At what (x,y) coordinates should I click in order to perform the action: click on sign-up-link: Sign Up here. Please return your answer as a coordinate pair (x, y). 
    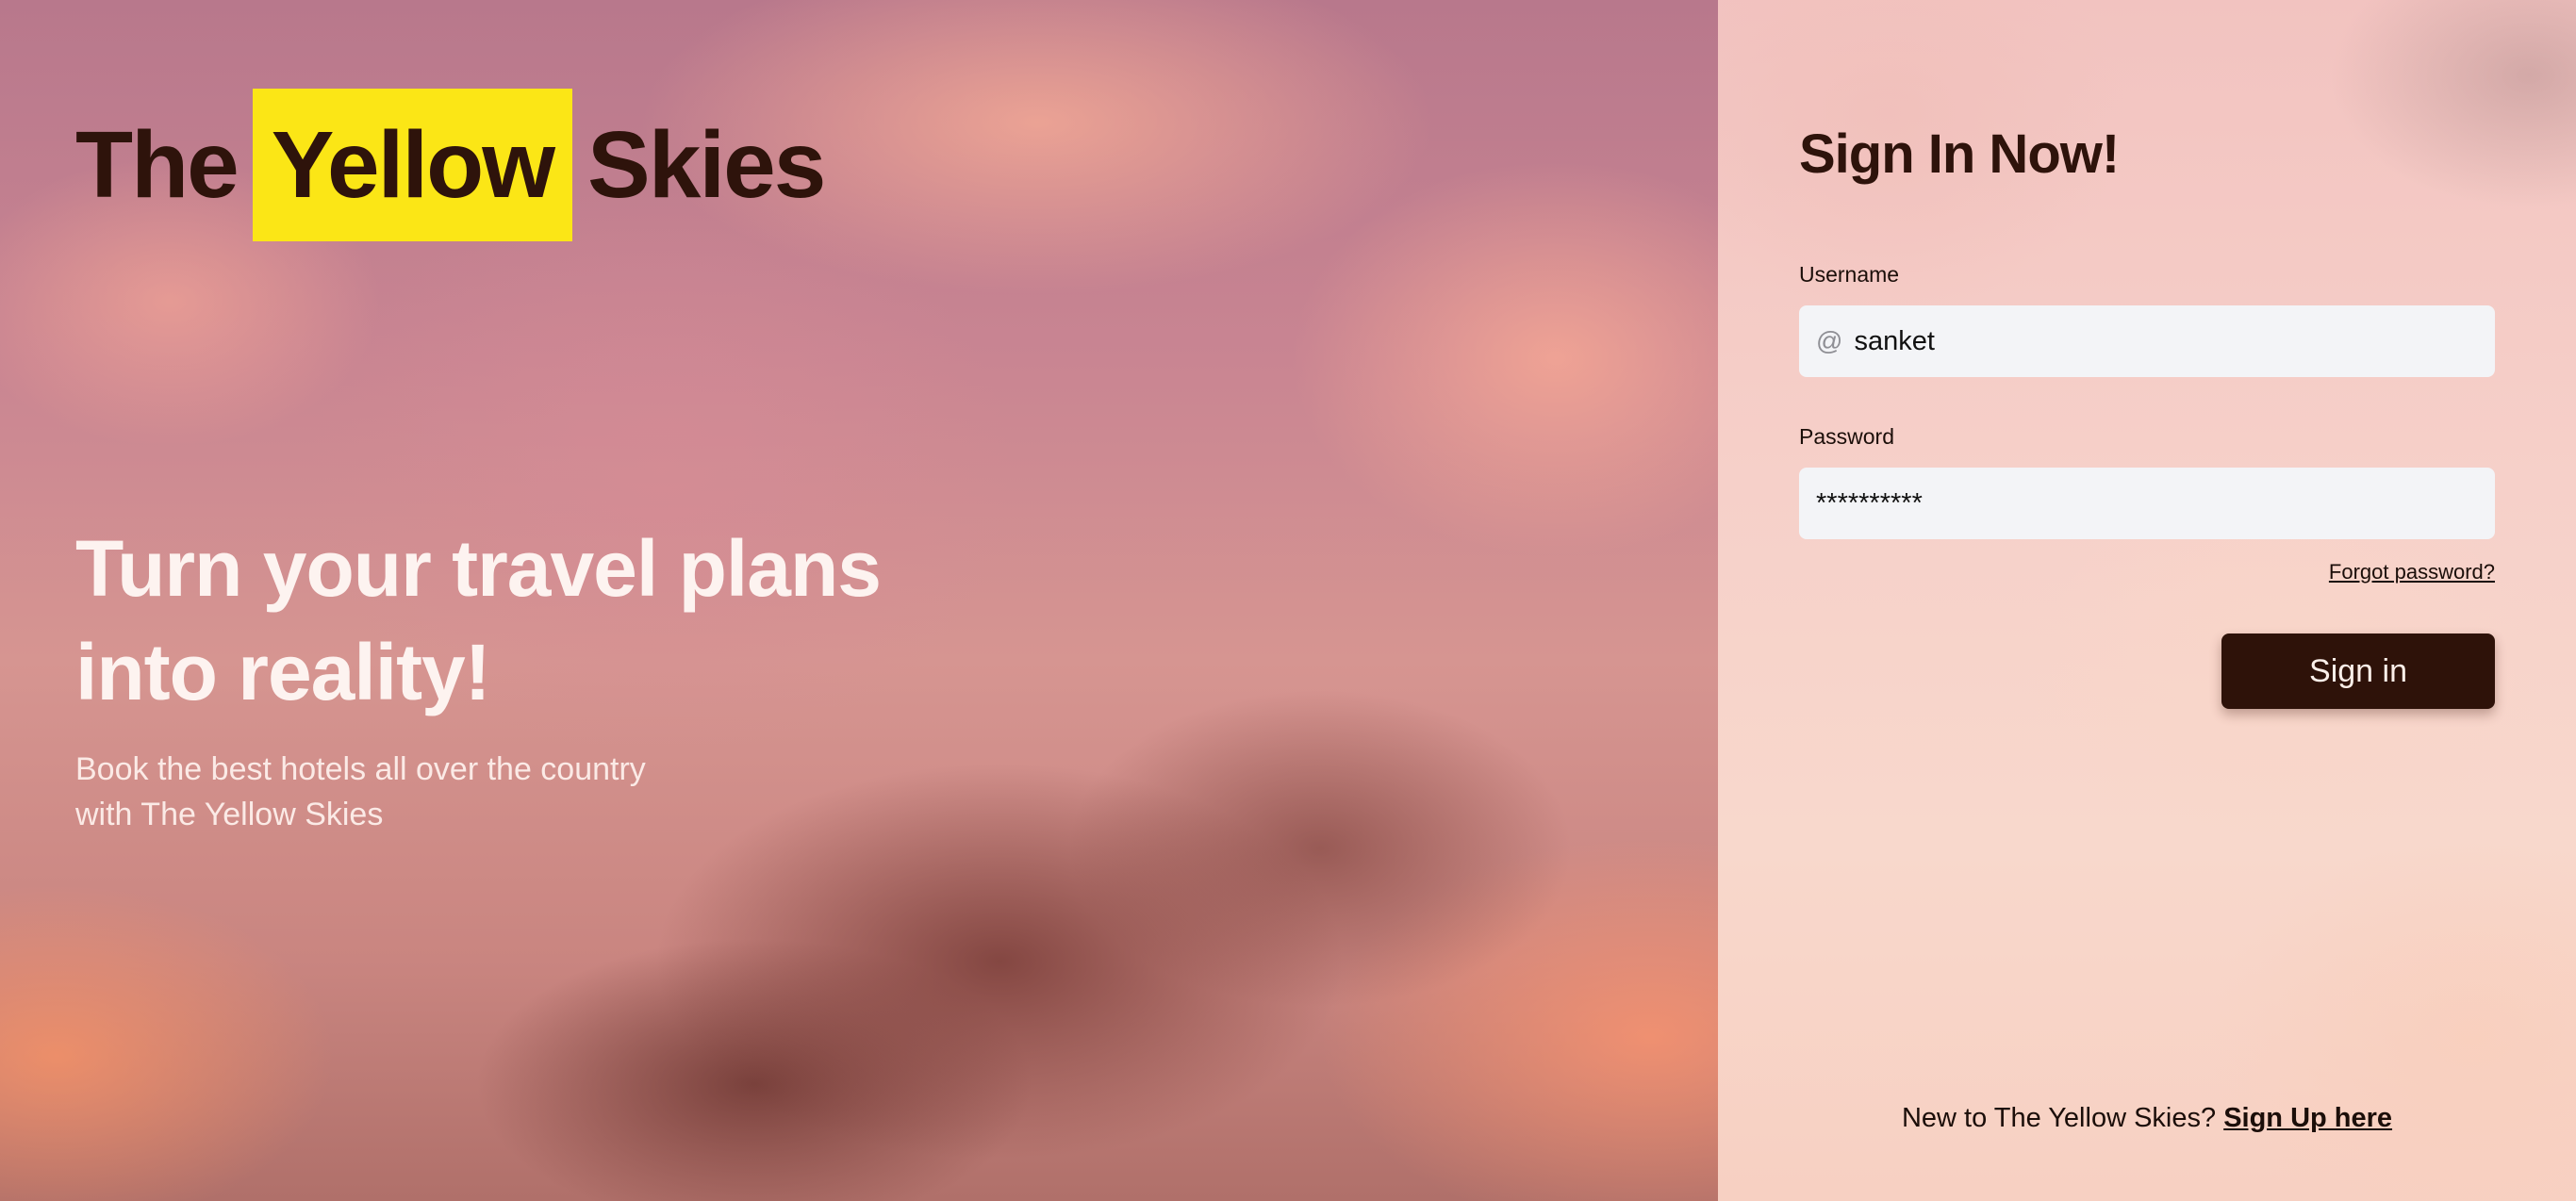
    Looking at the image, I should click on (2307, 1118).